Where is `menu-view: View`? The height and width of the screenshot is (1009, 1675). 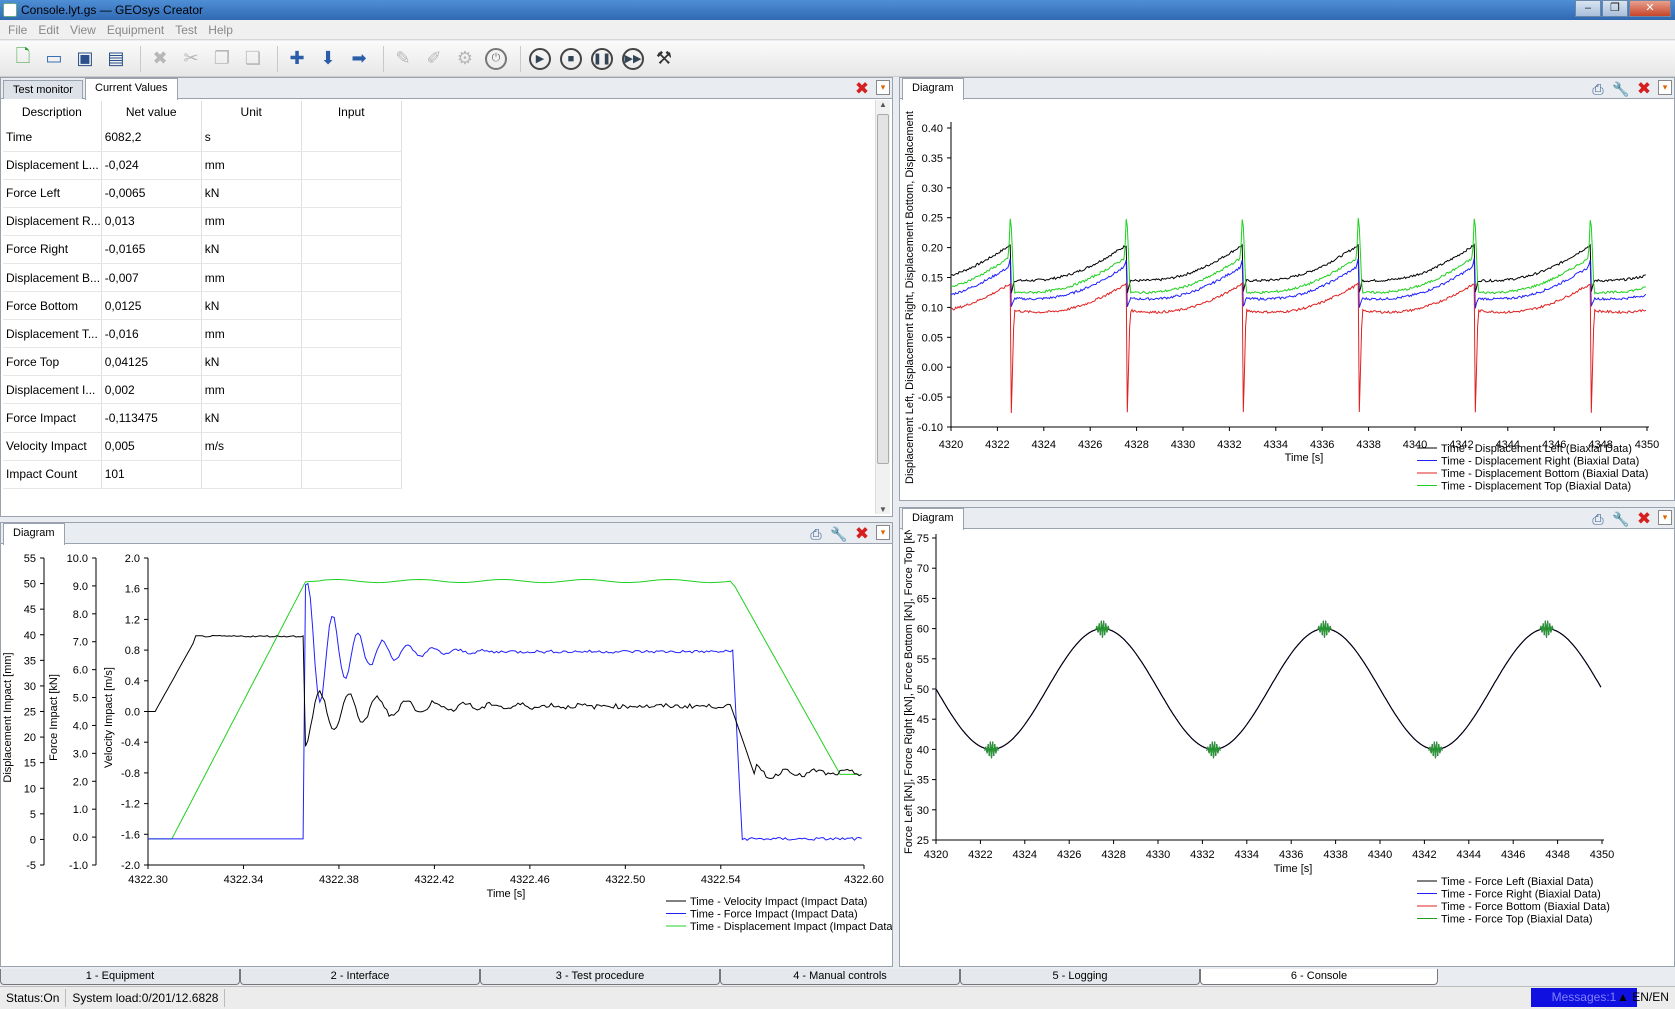 menu-view: View is located at coordinates (83, 30).